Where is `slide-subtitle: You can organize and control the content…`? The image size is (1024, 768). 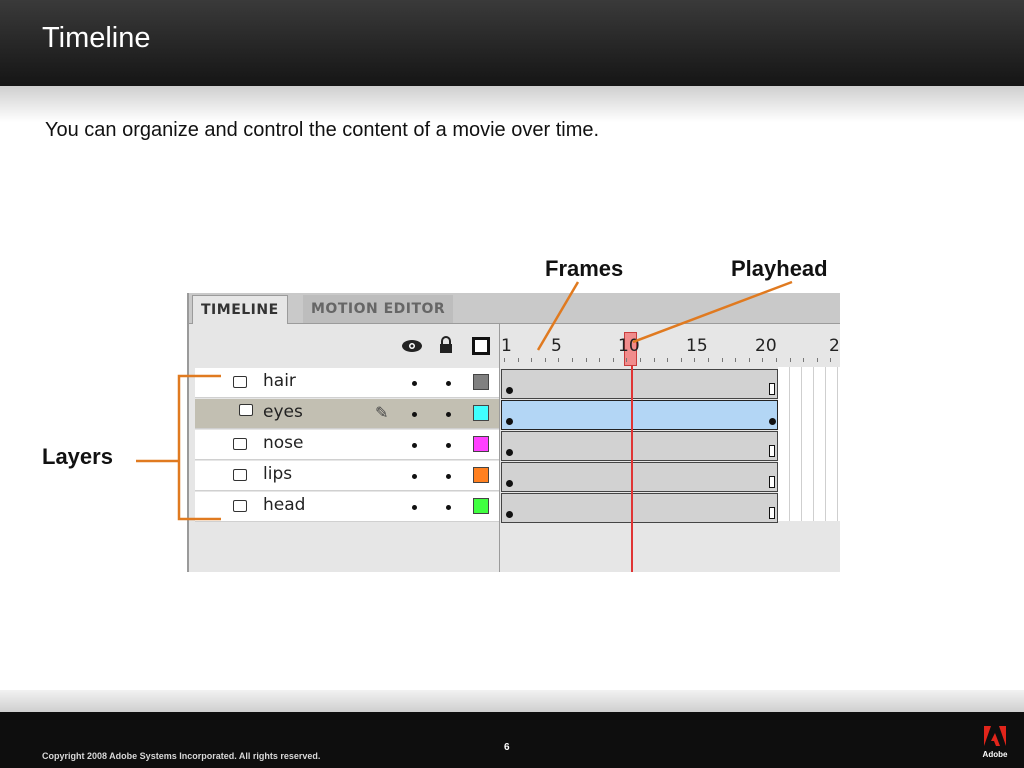
slide-subtitle: You can organize and control the content… is located at coordinates (322, 130).